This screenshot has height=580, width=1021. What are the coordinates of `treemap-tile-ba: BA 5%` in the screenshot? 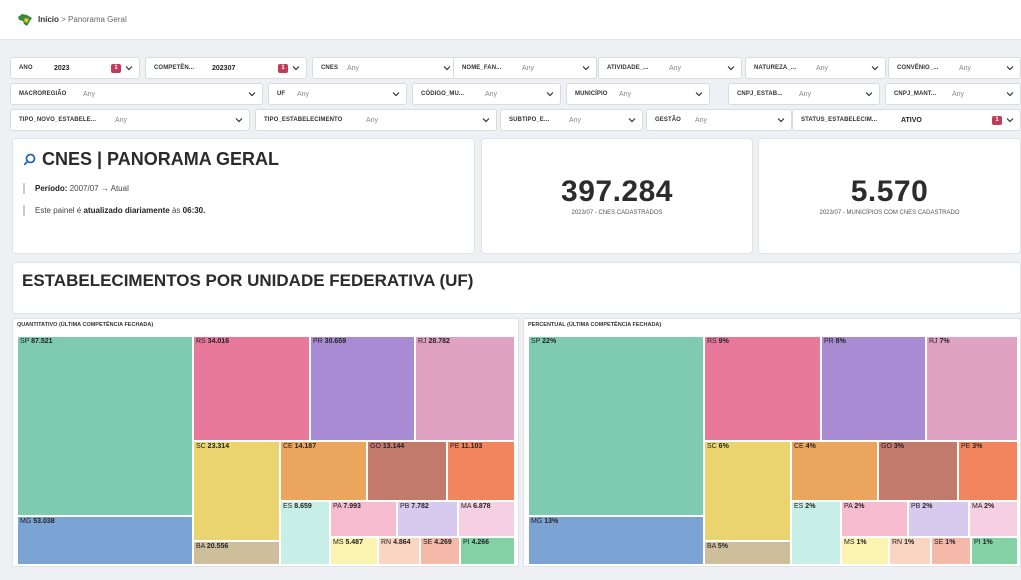 It's located at (747, 553).